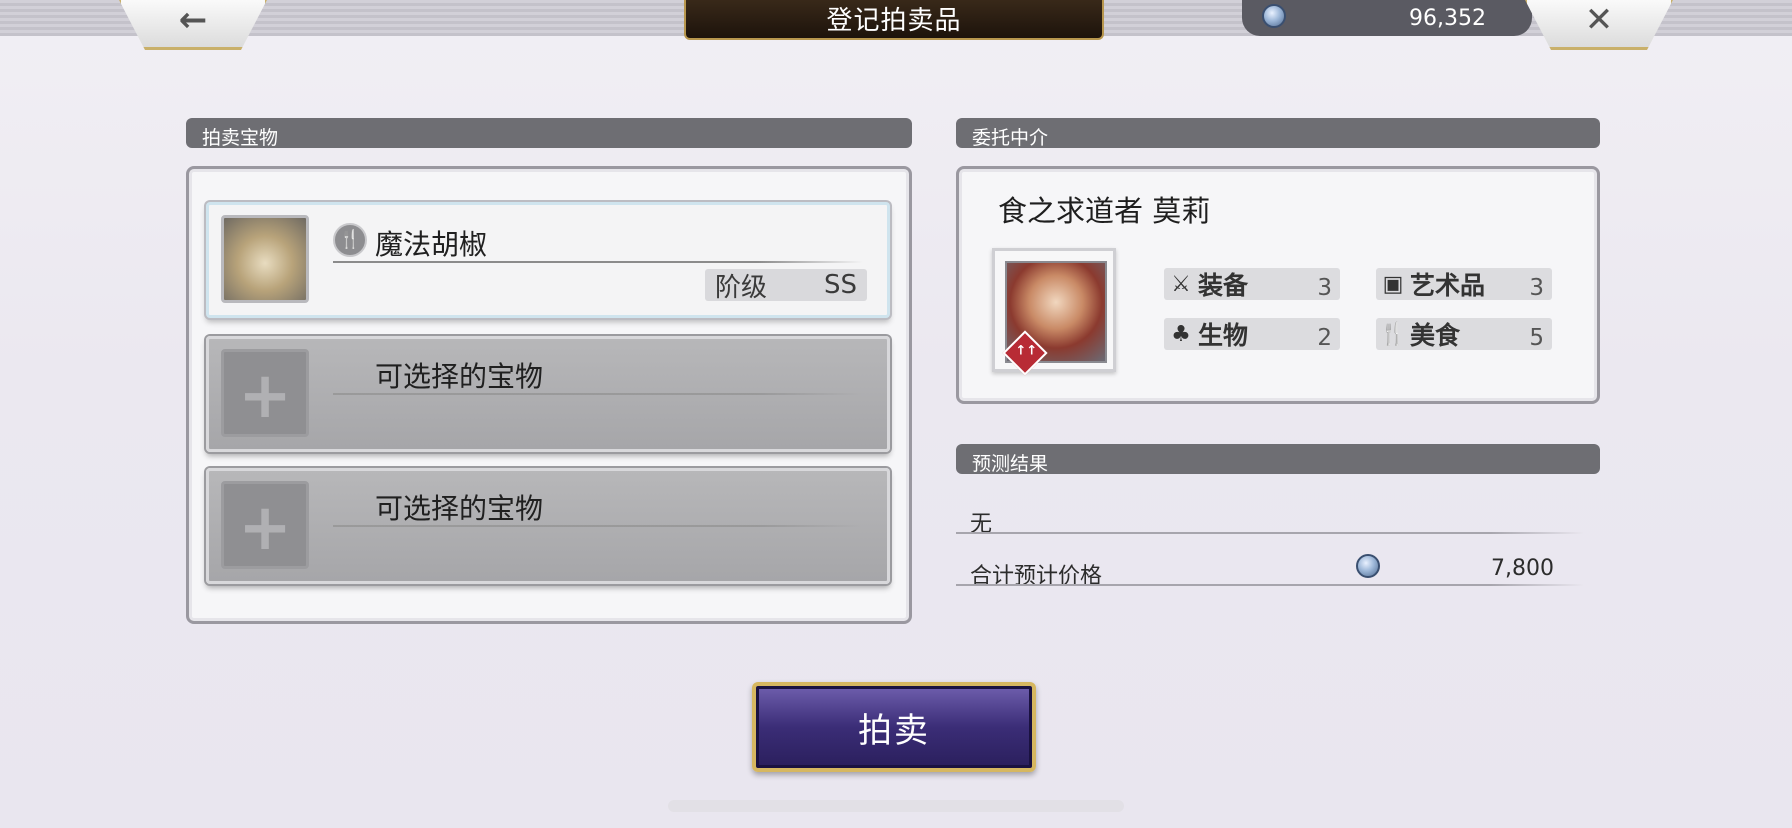 Image resolution: width=1792 pixels, height=828 pixels. What do you see at coordinates (548, 260) in the screenshot?
I see `treasure-slot-1: 🍴 魔法胡椒 阶级 SS` at bounding box center [548, 260].